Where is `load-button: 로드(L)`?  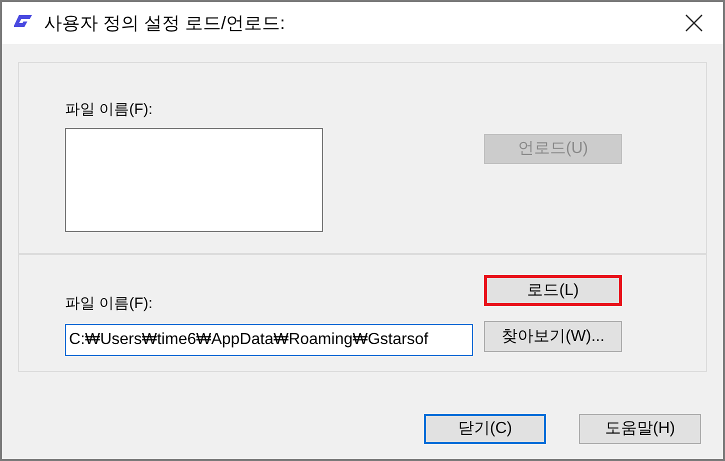
load-button: 로드(L) is located at coordinates (553, 290).